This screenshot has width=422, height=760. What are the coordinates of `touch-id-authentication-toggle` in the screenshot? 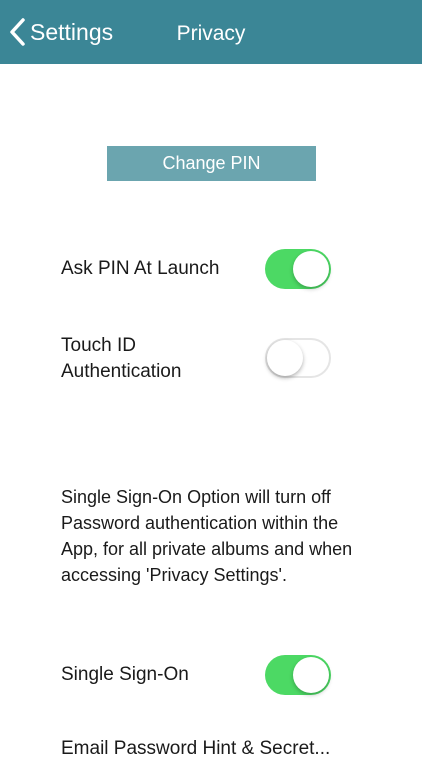 It's located at (298, 358).